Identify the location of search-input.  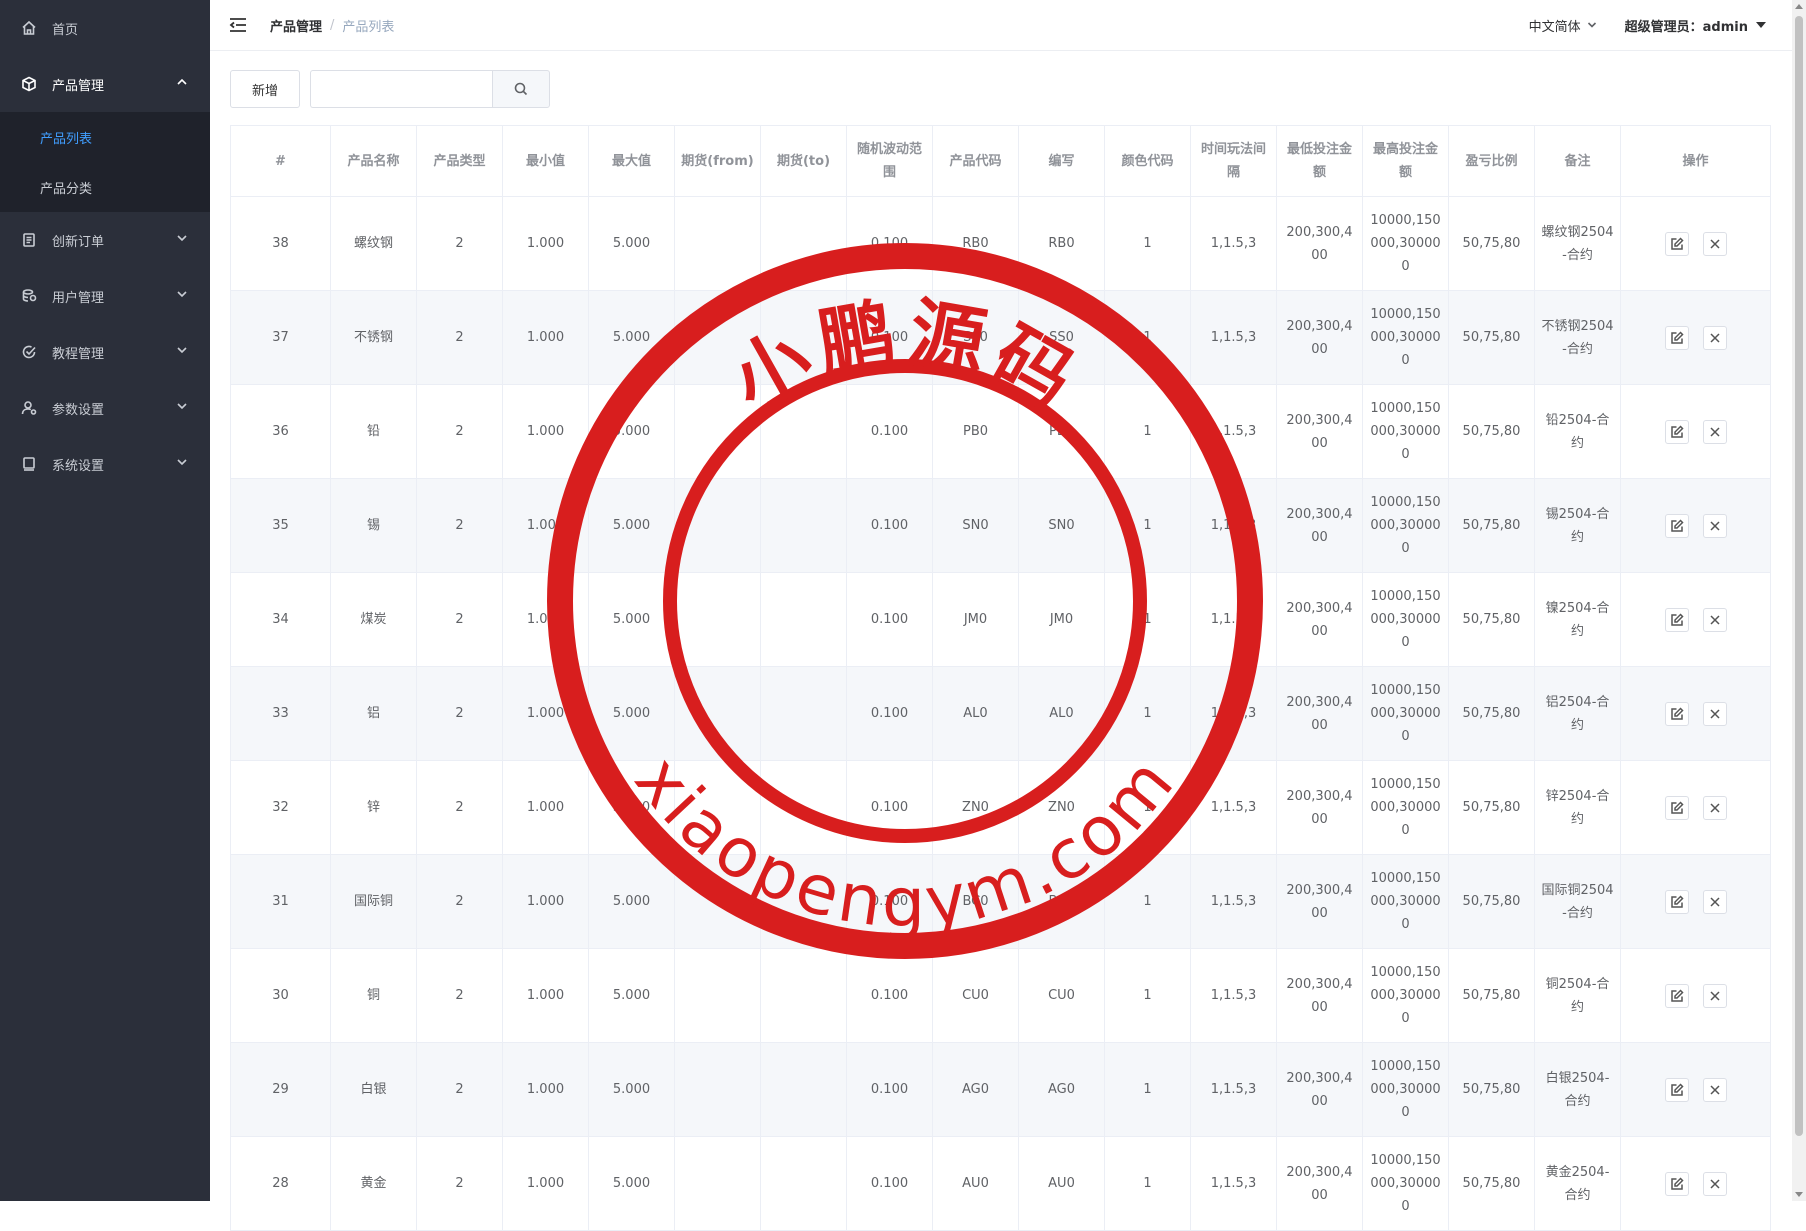
(401, 89).